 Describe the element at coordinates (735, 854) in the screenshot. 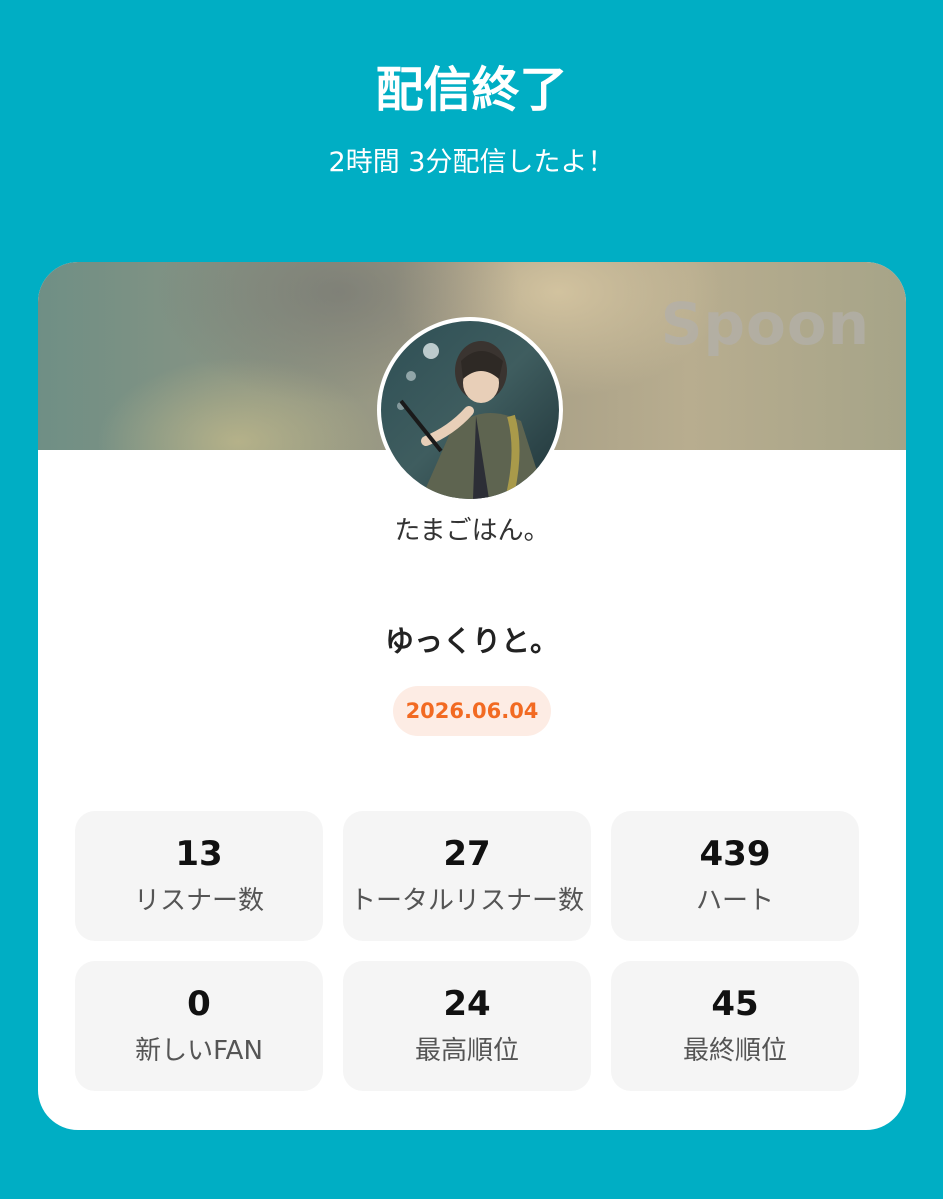

I see `stat-value: 439` at that location.